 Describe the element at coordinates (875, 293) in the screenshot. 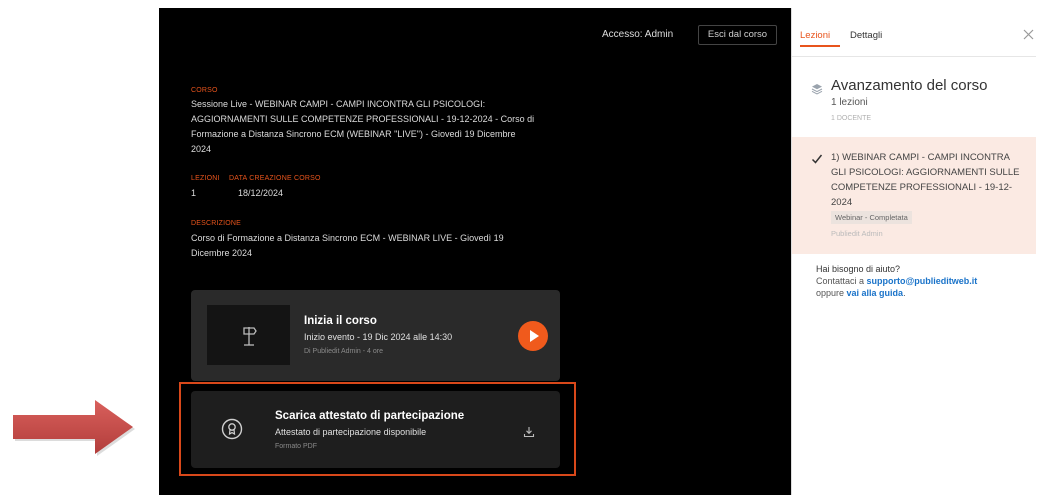

I see `guide-link: vai alla guida` at that location.